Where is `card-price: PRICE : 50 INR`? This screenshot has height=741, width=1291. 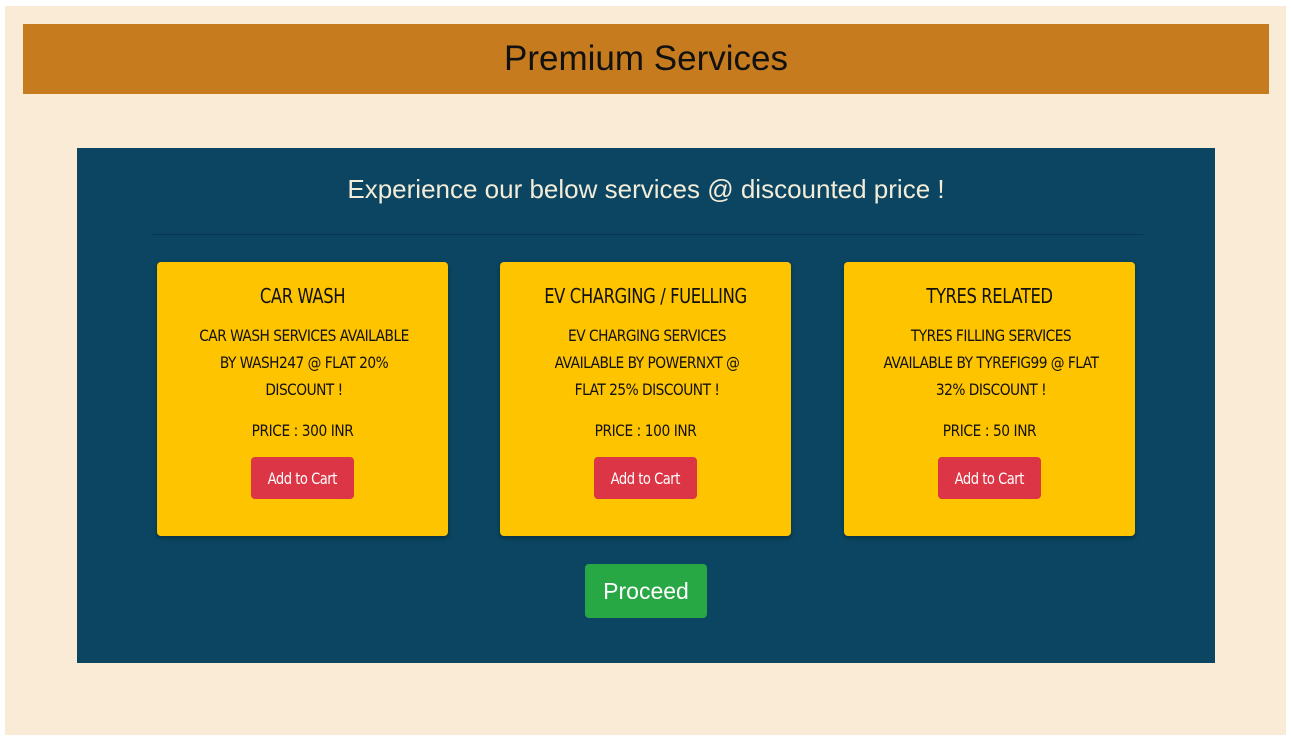 card-price: PRICE : 50 INR is located at coordinates (989, 430).